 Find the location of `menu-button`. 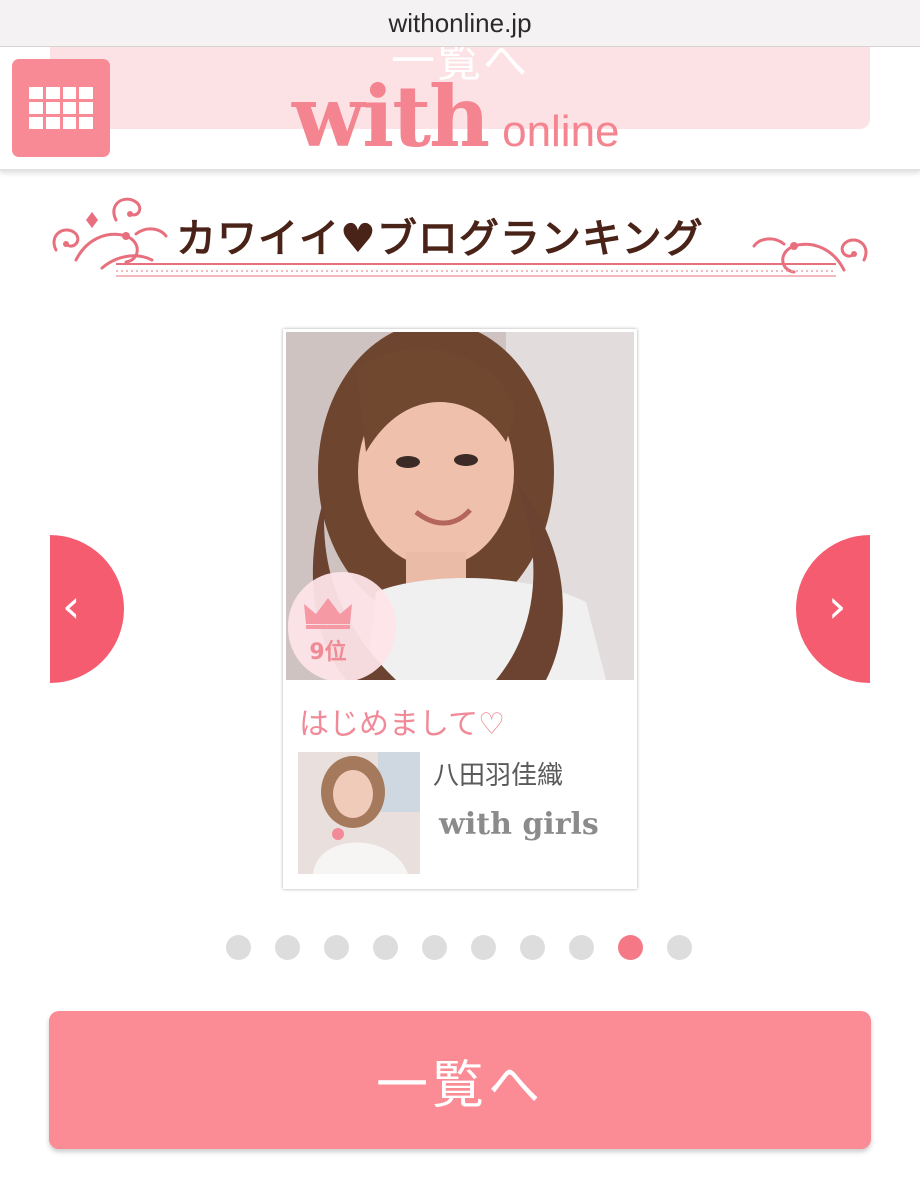

menu-button is located at coordinates (61, 108).